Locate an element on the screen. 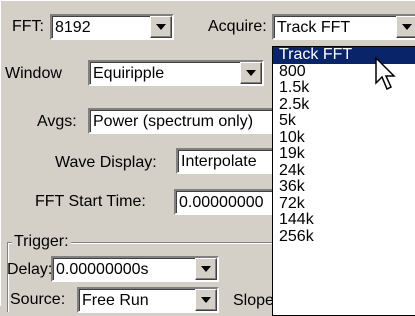 The image size is (415, 316). dropdown-option: 5k is located at coordinates (344, 121).